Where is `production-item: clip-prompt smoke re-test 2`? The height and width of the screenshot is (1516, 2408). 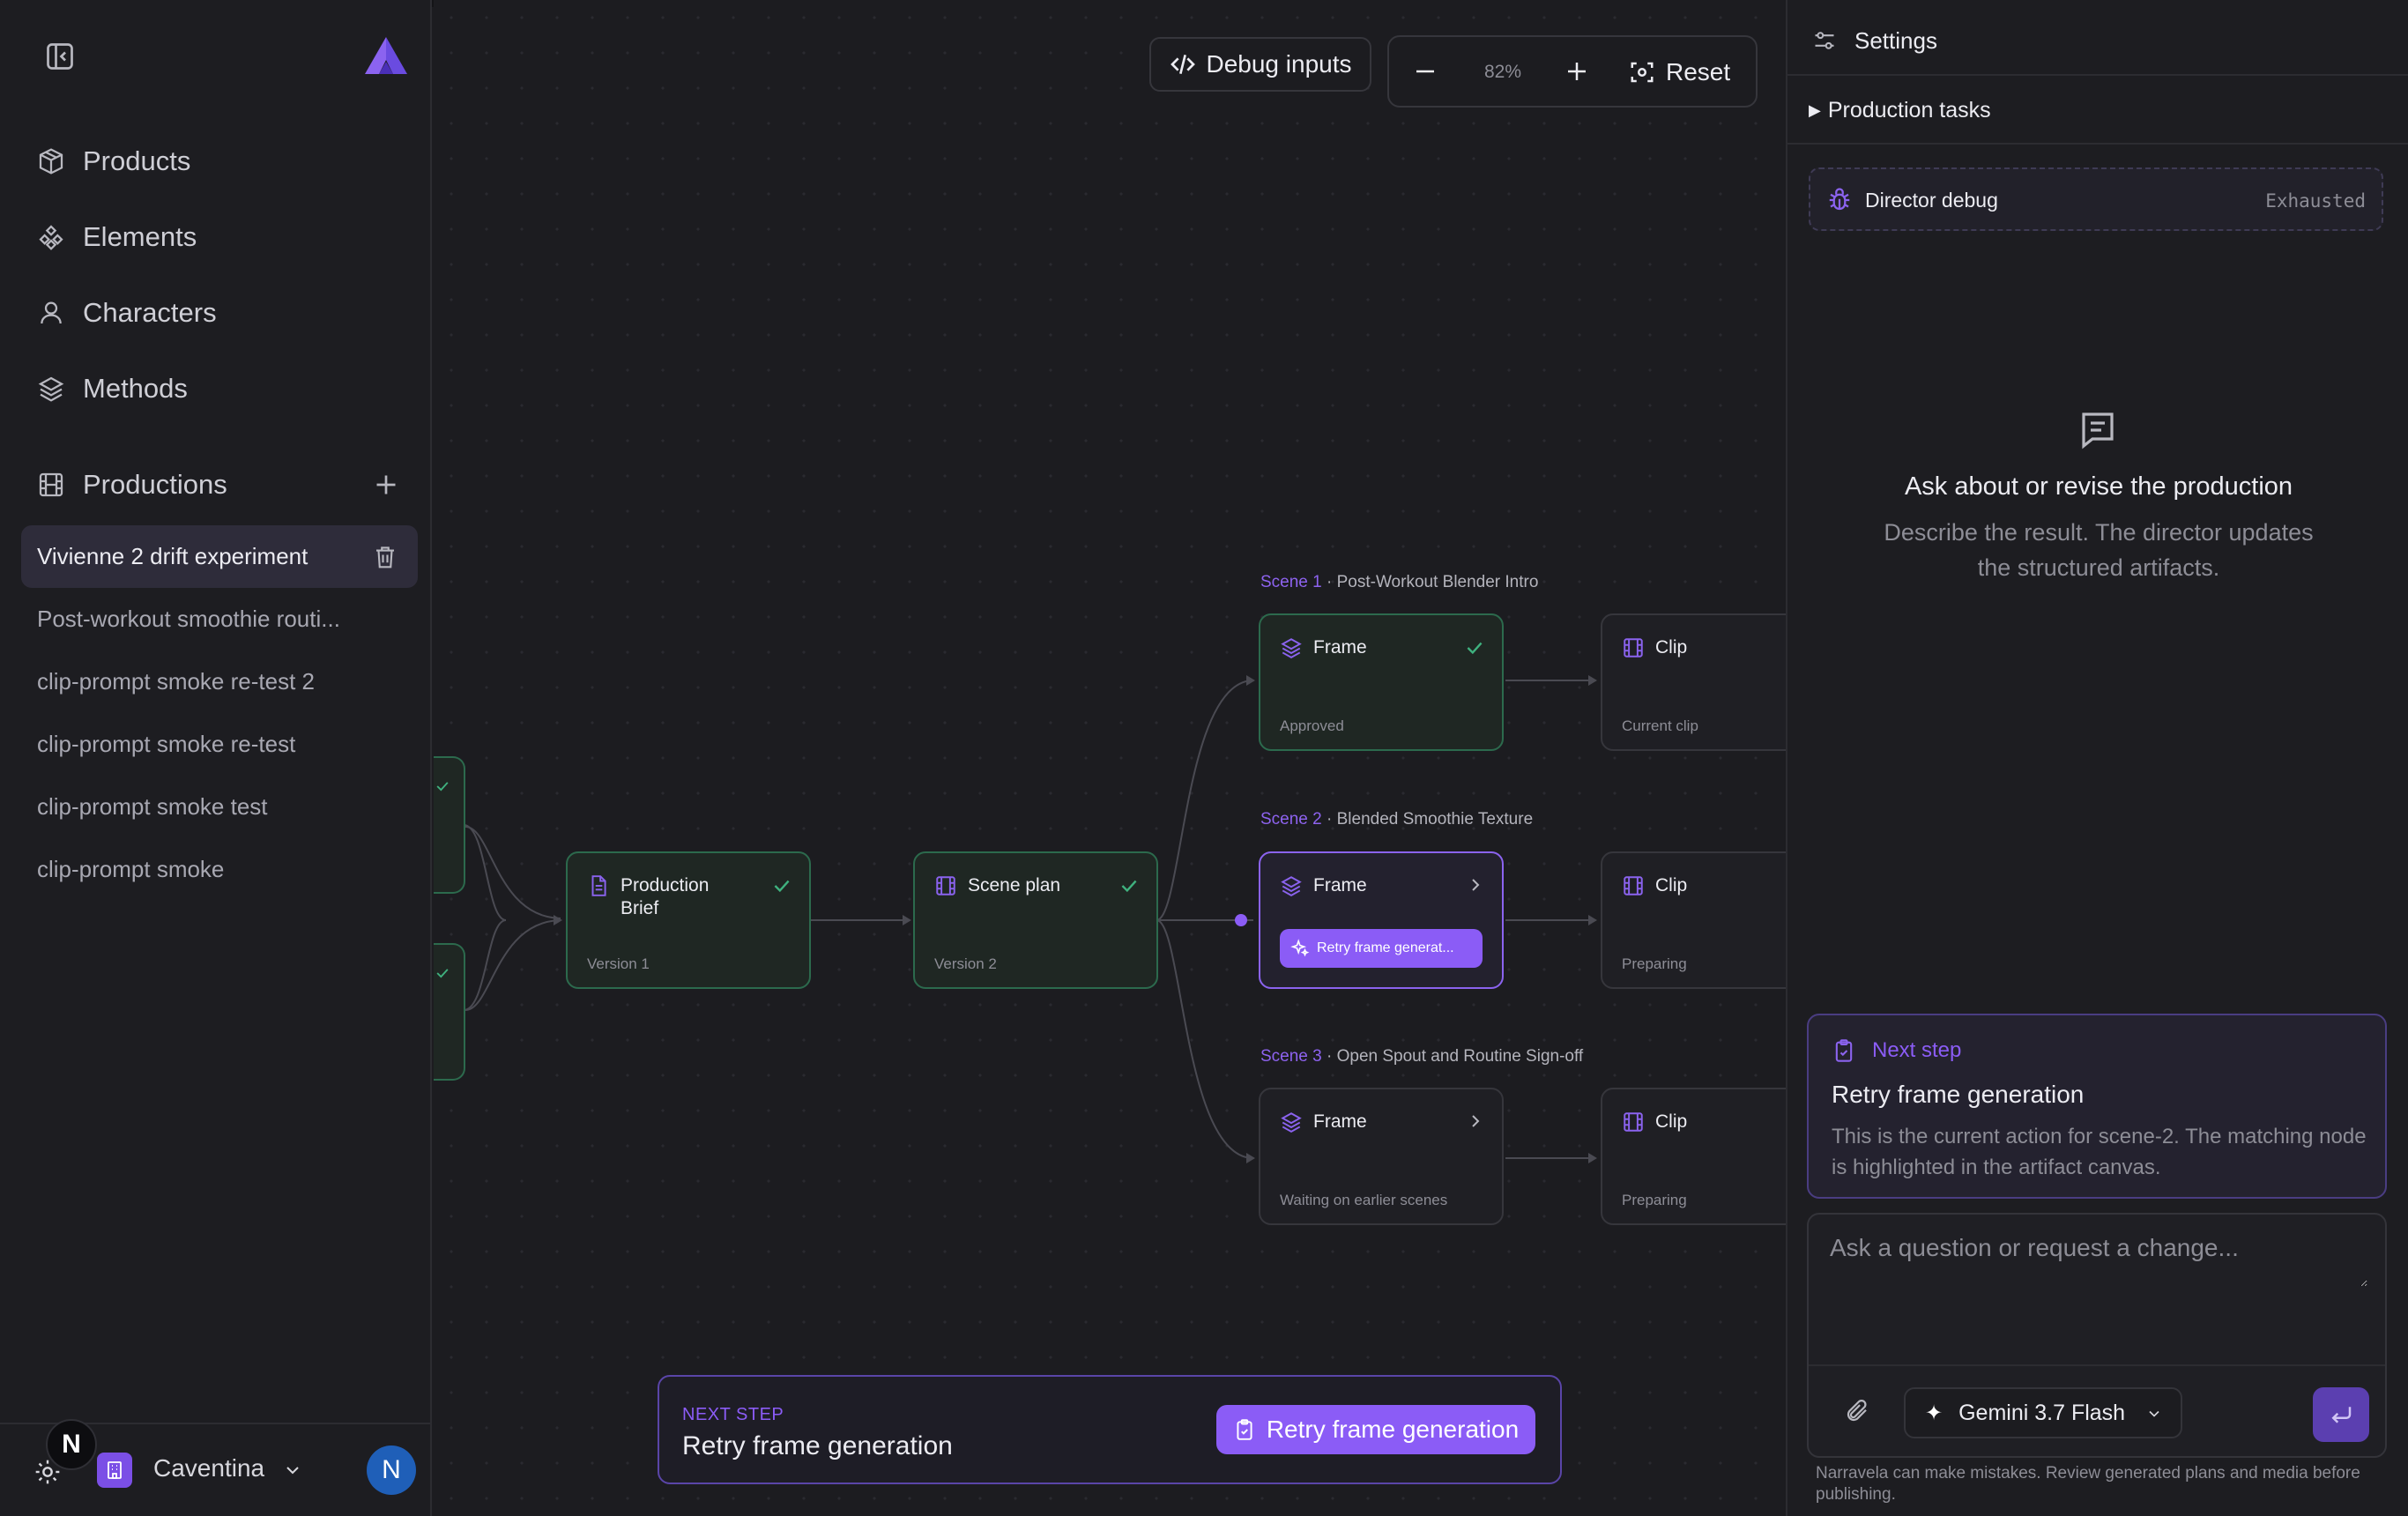
production-item: clip-prompt smoke re-test 2 is located at coordinates (219, 681).